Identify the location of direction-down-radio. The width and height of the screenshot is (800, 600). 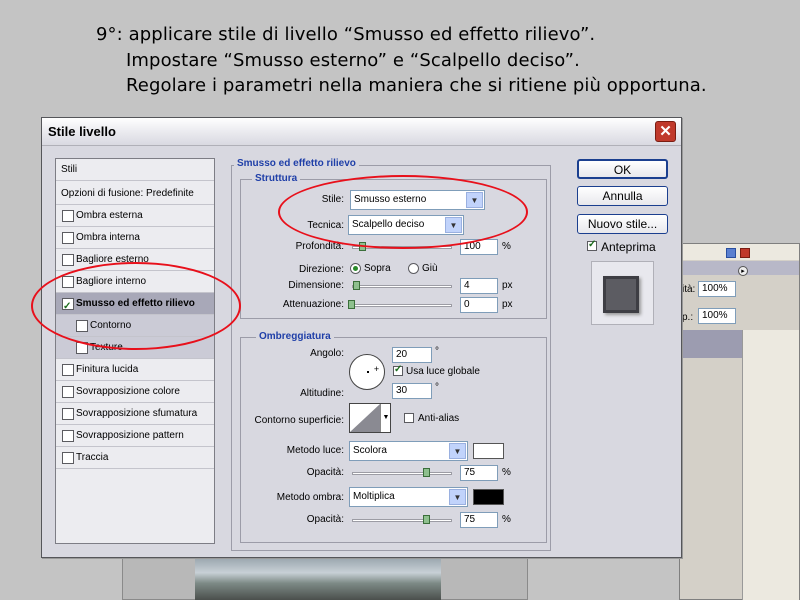
(413, 268).